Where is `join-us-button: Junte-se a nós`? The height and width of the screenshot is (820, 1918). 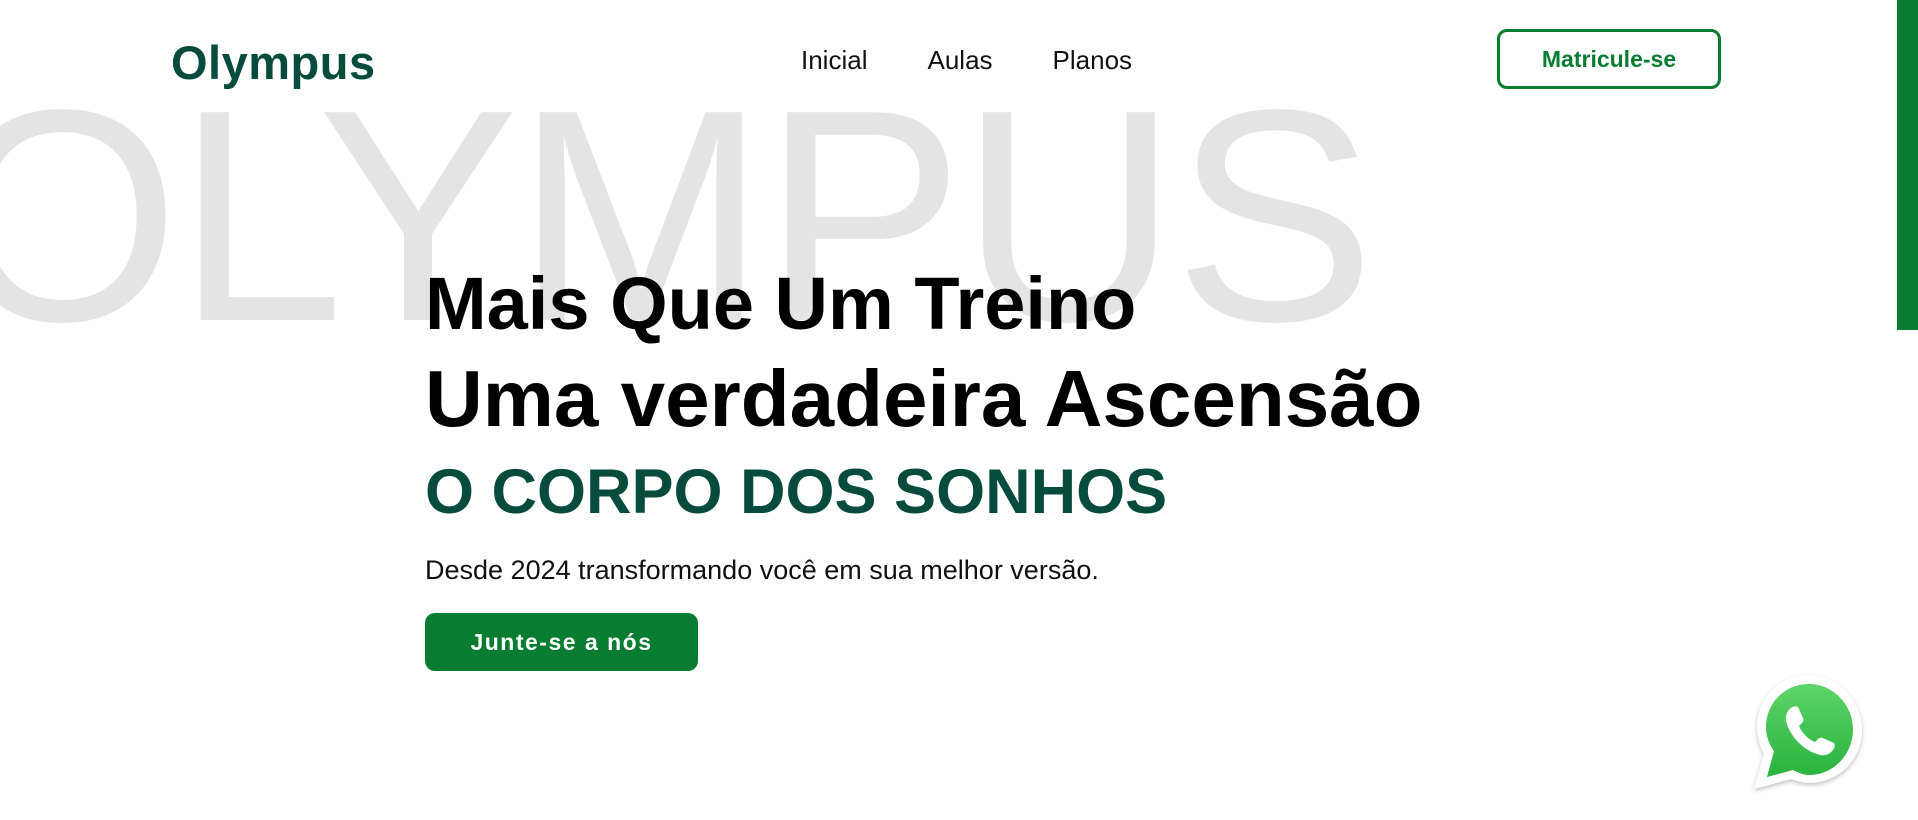
join-us-button: Junte-se a nós is located at coordinates (561, 642).